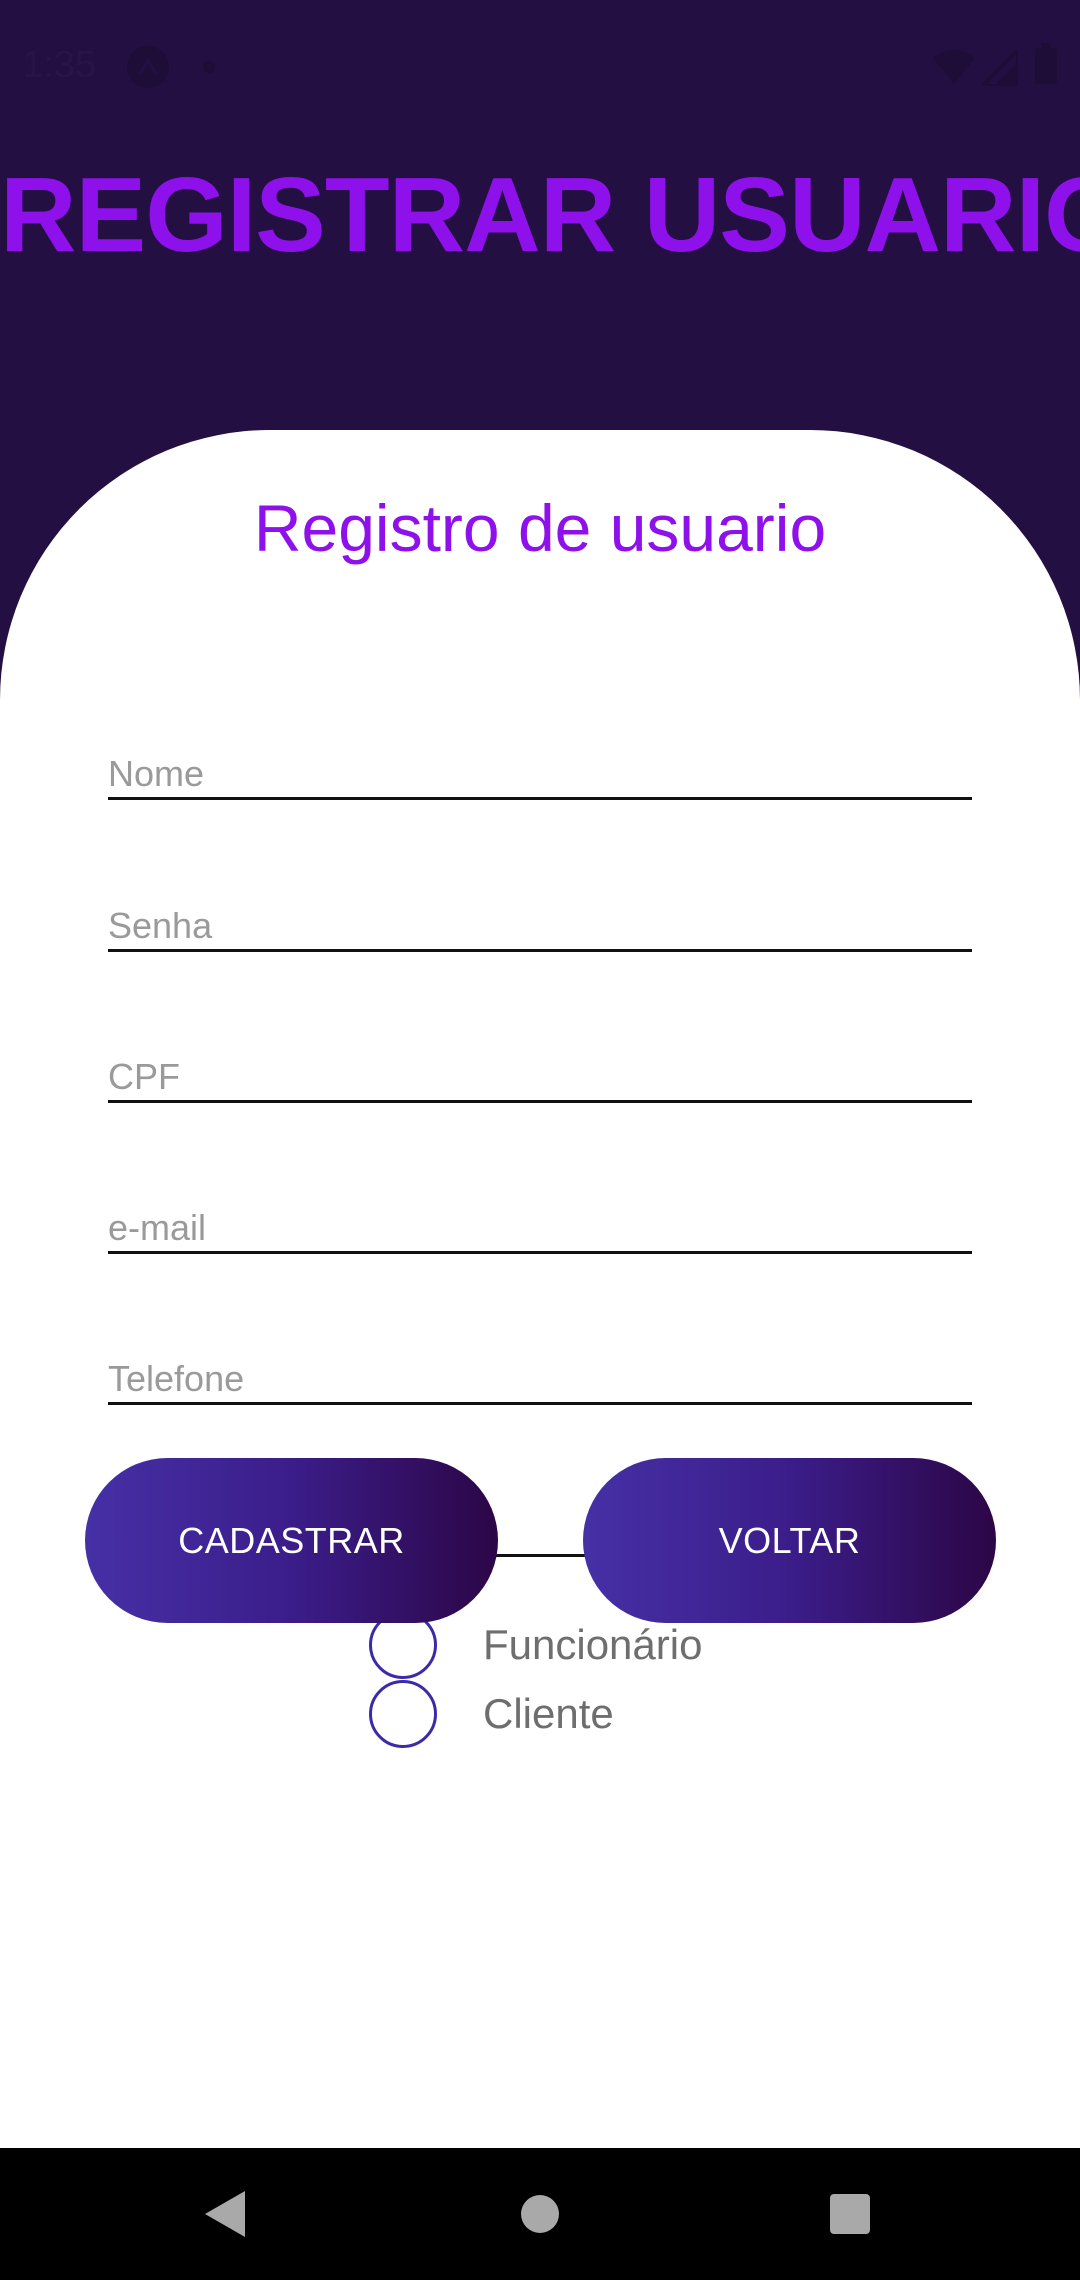 The width and height of the screenshot is (1080, 2280). I want to click on nome-field, so click(540, 765).